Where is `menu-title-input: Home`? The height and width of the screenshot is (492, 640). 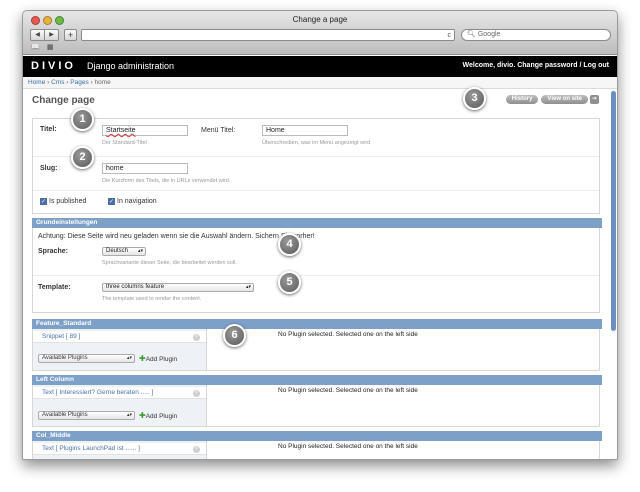
menu-title-input: Home is located at coordinates (305, 130).